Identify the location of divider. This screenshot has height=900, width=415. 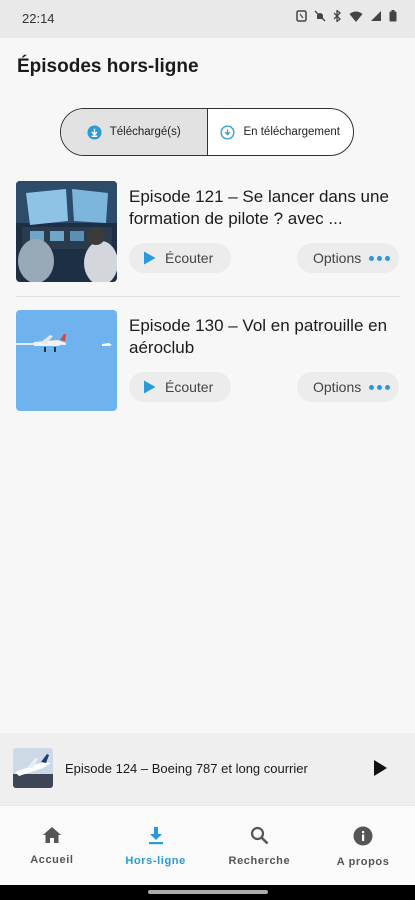
(208, 296).